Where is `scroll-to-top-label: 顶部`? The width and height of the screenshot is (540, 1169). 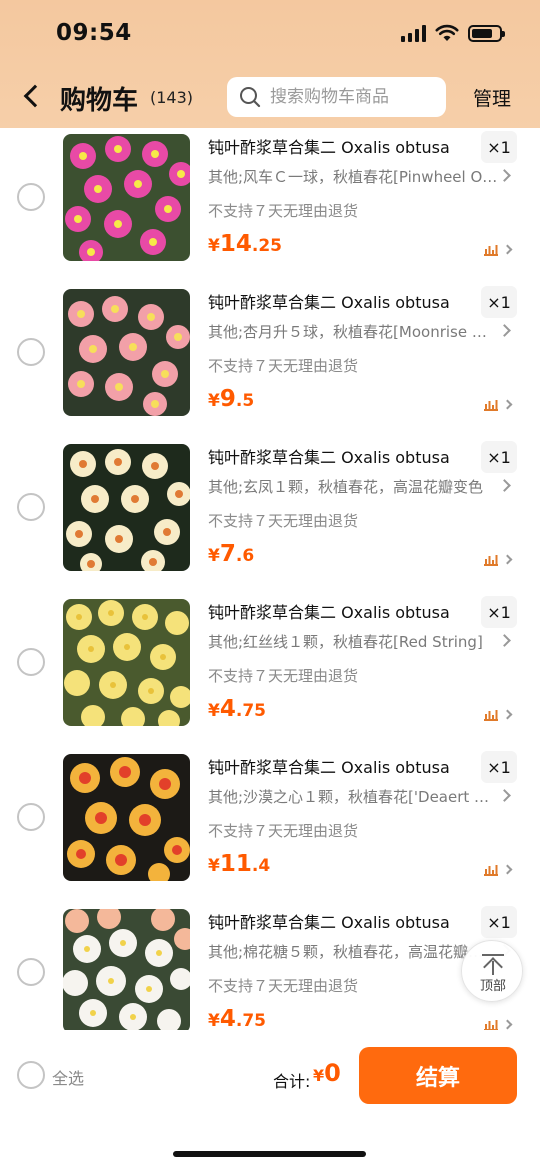
scroll-to-top-label: 顶部 is located at coordinates (492, 986).